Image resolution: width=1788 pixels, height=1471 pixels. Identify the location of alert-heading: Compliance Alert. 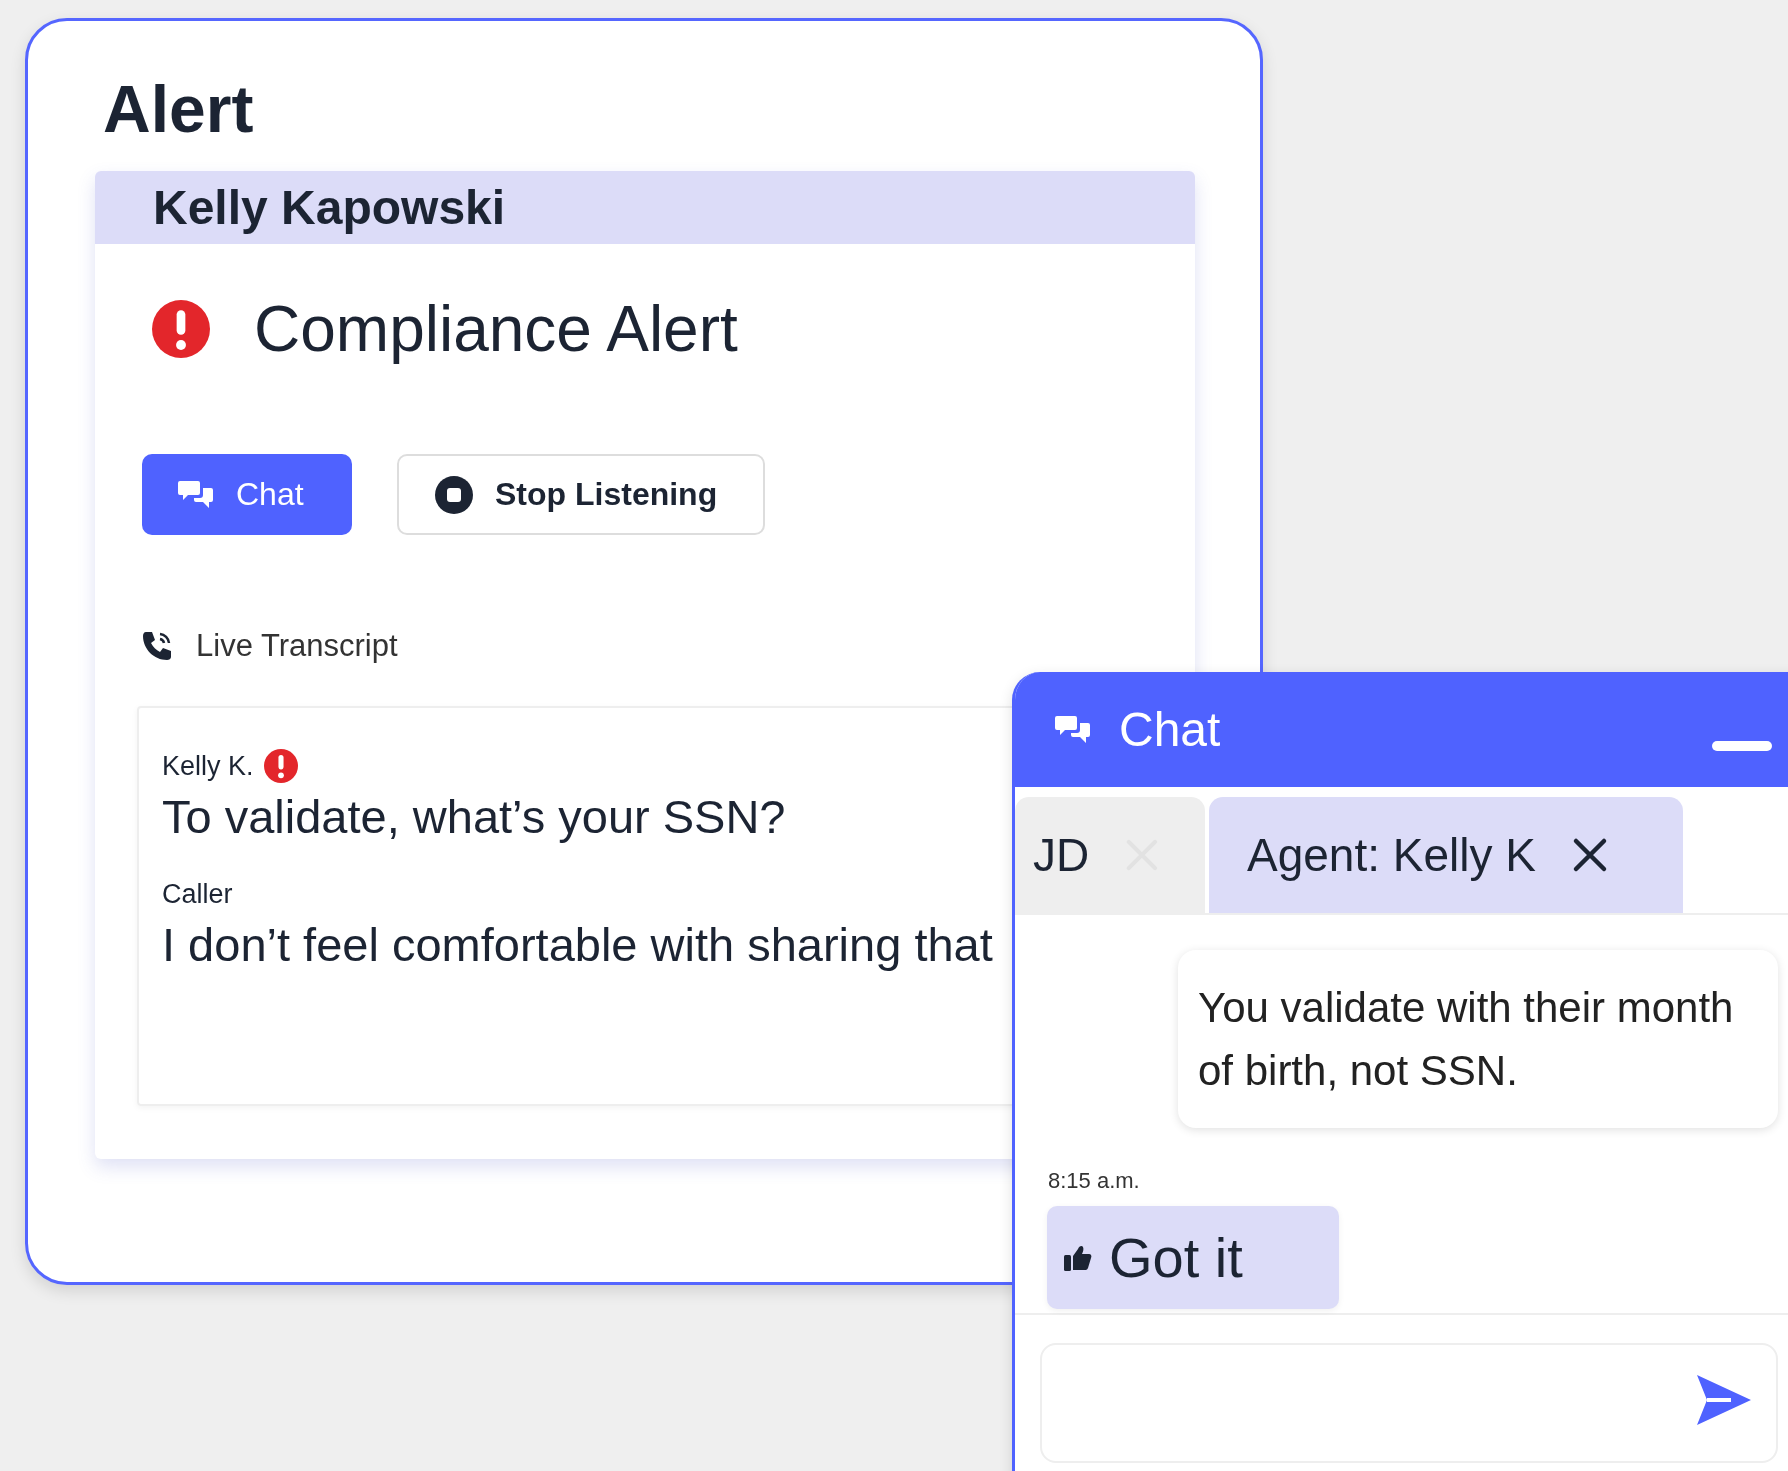
(496, 329).